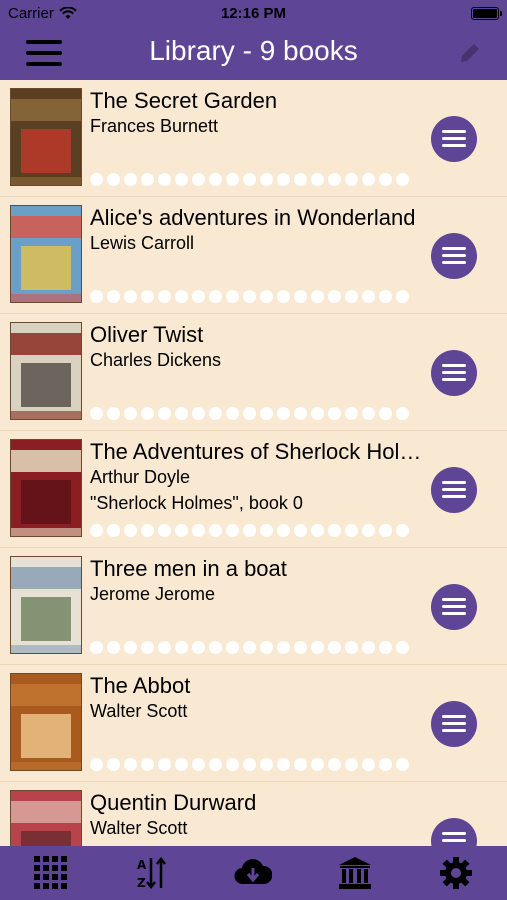  What do you see at coordinates (142, 865) in the screenshot?
I see `svg-text: A` at bounding box center [142, 865].